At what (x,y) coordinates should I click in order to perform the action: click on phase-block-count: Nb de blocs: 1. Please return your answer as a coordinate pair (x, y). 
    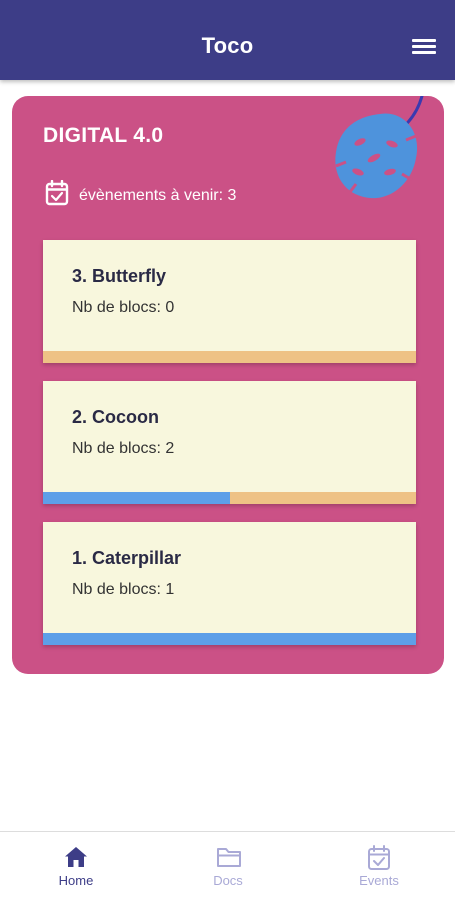
    Looking at the image, I should click on (123, 589).